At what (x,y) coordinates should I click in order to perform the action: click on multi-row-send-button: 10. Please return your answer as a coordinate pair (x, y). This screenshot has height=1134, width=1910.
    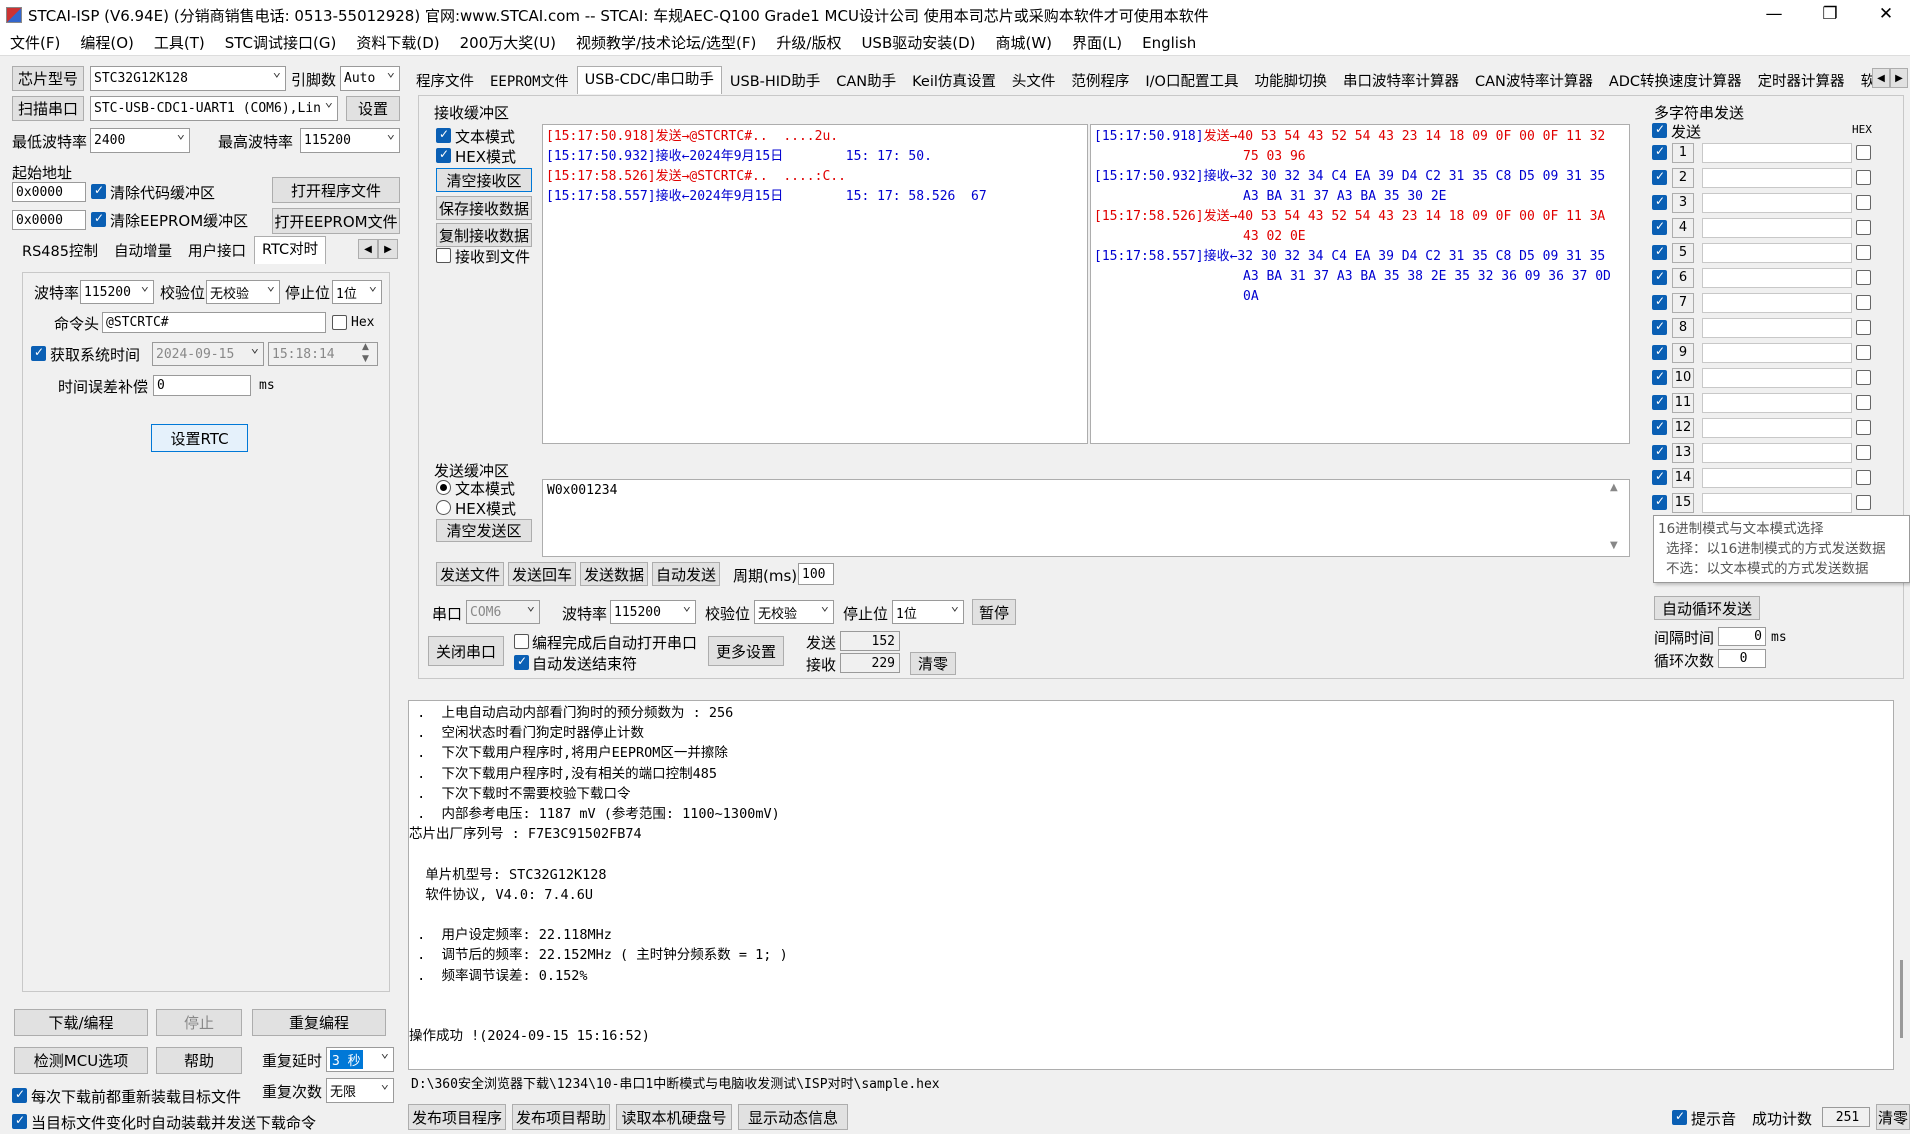
    Looking at the image, I should click on (1683, 378).